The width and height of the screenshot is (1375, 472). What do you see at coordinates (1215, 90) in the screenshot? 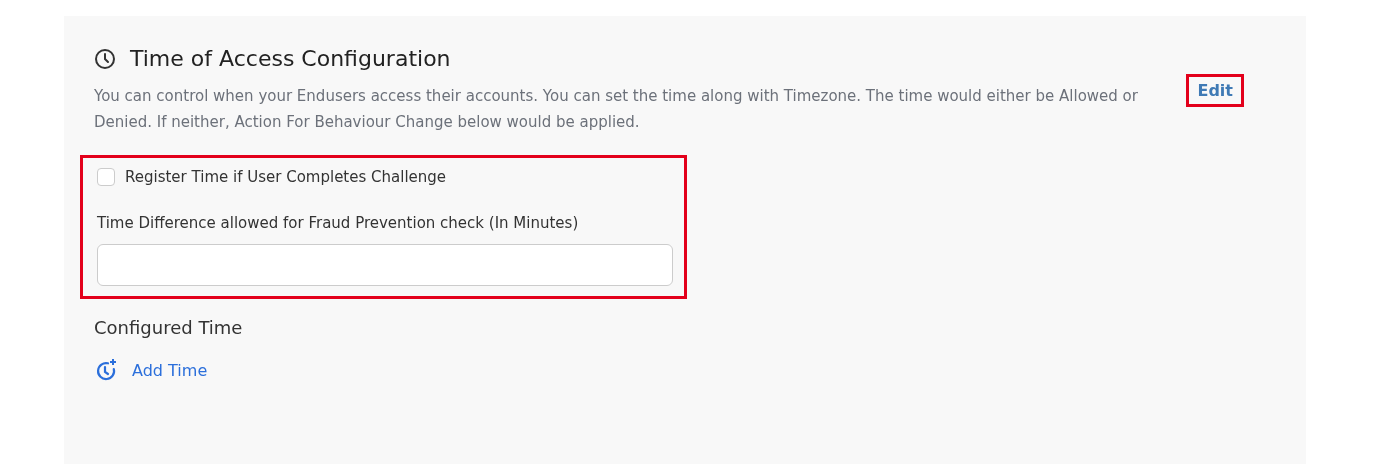
I see `edit-link: Edit` at bounding box center [1215, 90].